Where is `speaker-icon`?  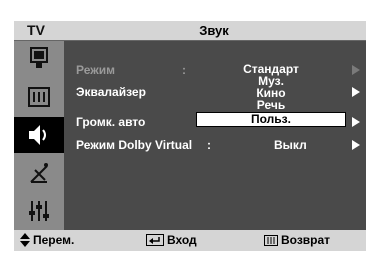 speaker-icon is located at coordinates (37, 135).